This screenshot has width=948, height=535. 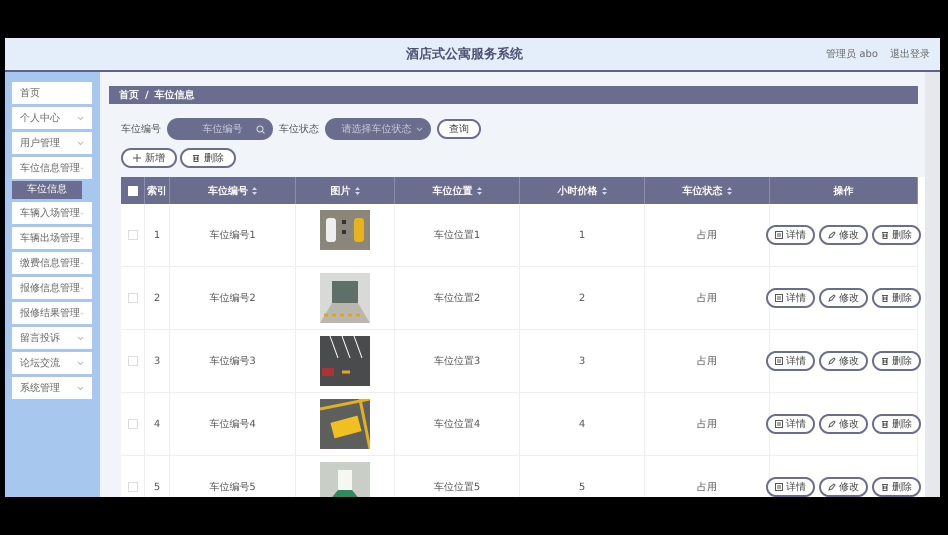 What do you see at coordinates (910, 54) in the screenshot?
I see `logout-link: 退出登录` at bounding box center [910, 54].